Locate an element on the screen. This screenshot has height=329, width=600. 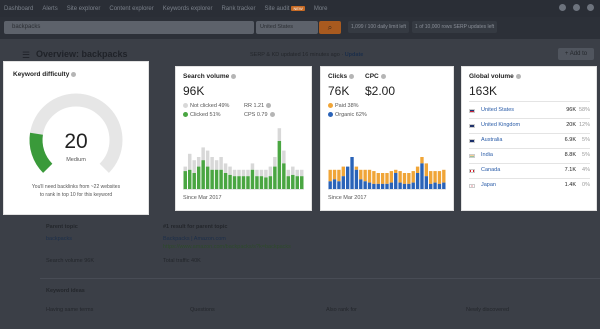
search-icon: ⌕ is located at coordinates (330, 27).